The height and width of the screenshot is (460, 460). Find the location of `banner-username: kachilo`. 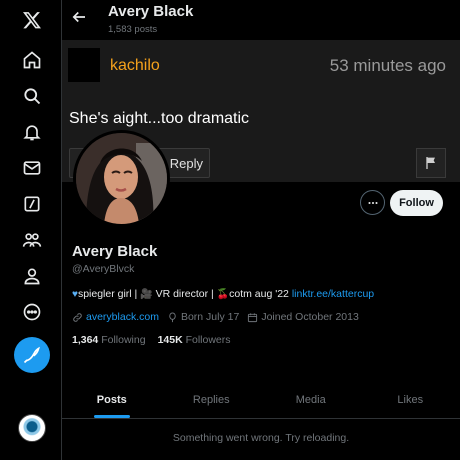

banner-username: kachilo is located at coordinates (135, 65).